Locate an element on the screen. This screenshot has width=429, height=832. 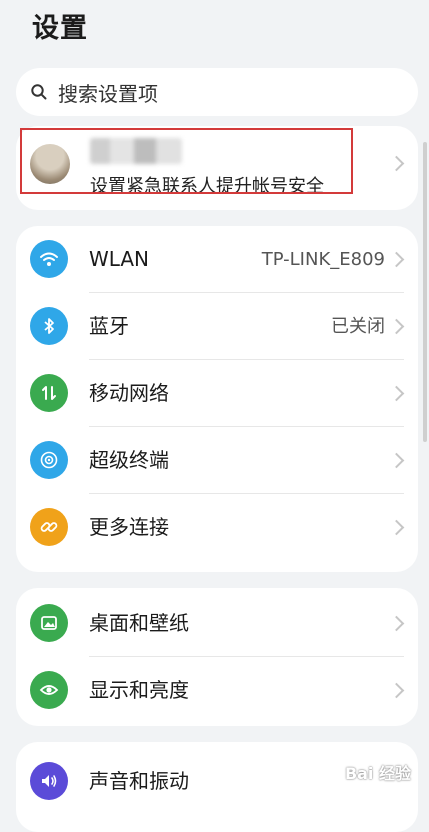
setting-item-more-connections: 更多连接 is located at coordinates (217, 527).